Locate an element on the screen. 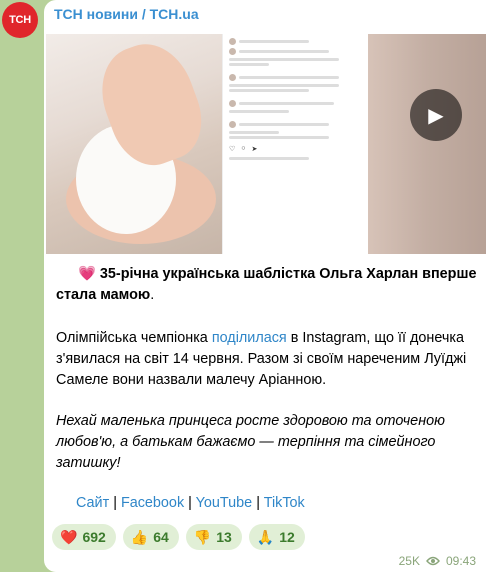 This screenshot has width=488, height=572. reaction-heart: ❤️ 692 is located at coordinates (84, 537).